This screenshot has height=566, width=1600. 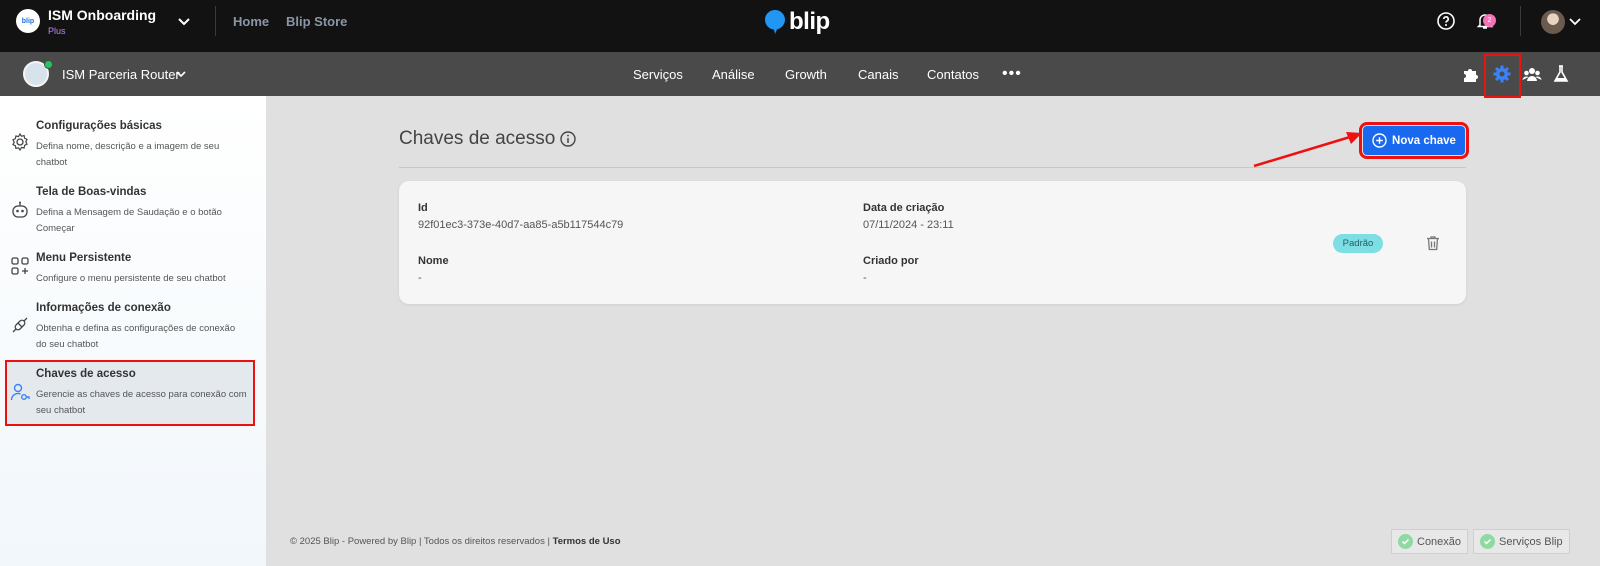 I want to click on org-name: ISM Onboarding, so click(x=102, y=15).